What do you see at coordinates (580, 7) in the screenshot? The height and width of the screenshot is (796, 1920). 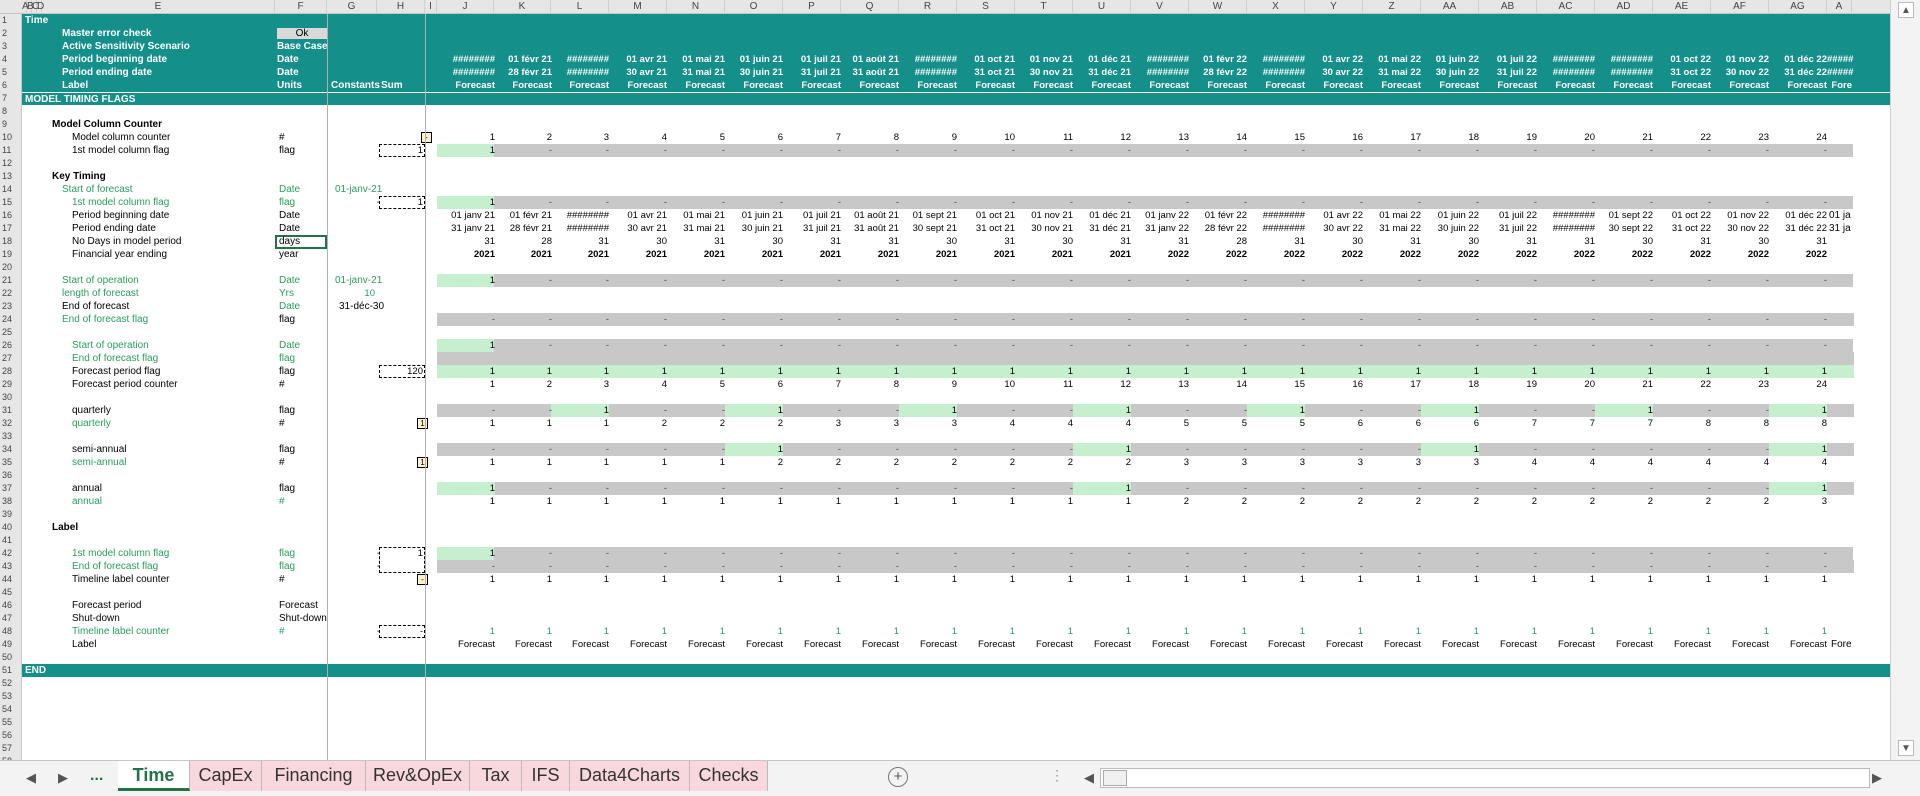 I see `column-header: L` at bounding box center [580, 7].